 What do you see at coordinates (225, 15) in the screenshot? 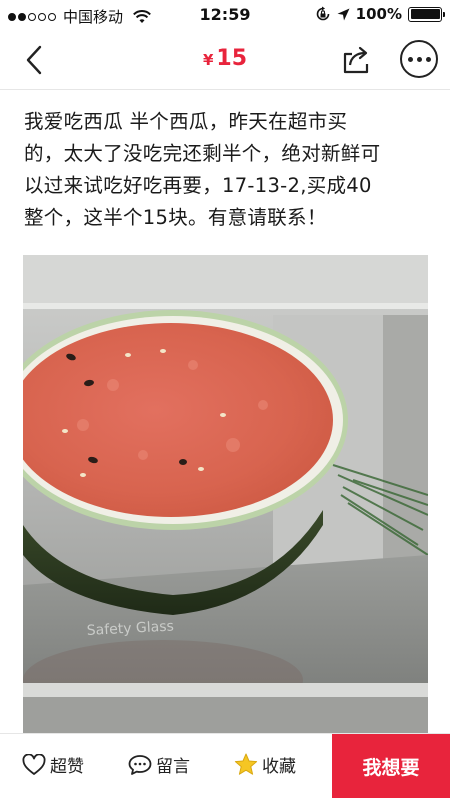
I see `status-bar: 中国移动 12:59 100%` at bounding box center [225, 15].